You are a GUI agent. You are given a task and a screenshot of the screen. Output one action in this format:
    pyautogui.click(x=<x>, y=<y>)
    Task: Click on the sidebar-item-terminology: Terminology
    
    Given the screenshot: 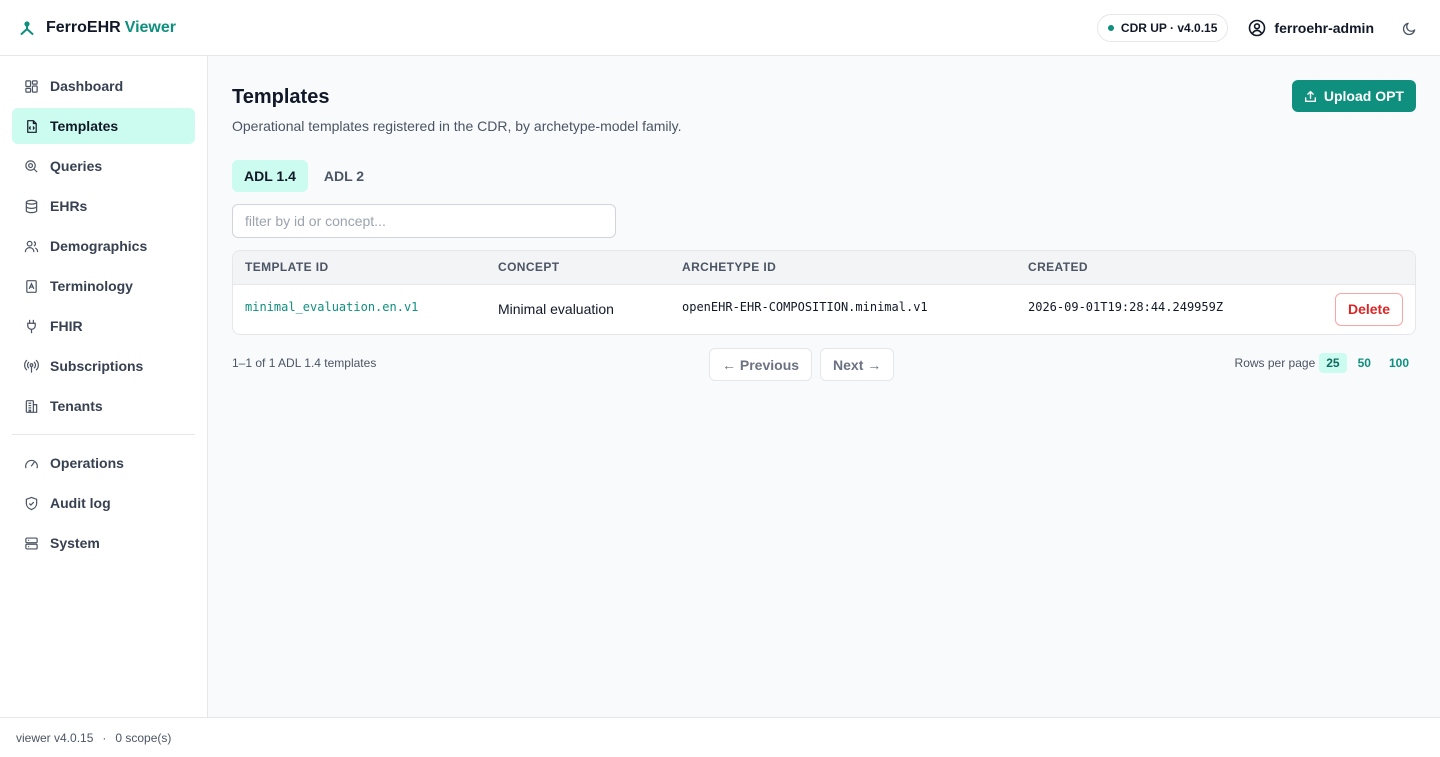 What is the action you would take?
    pyautogui.click(x=103, y=286)
    